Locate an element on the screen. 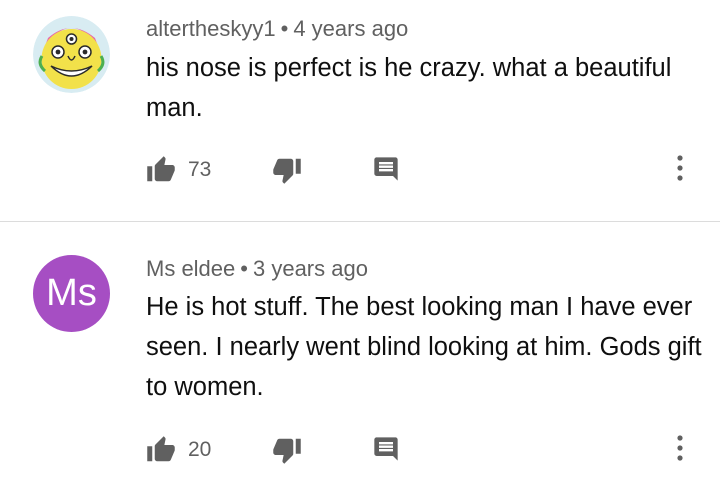 This screenshot has height=498, width=720. comment-meta: altertheskyy1 • 4 years ago is located at coordinates (277, 29).